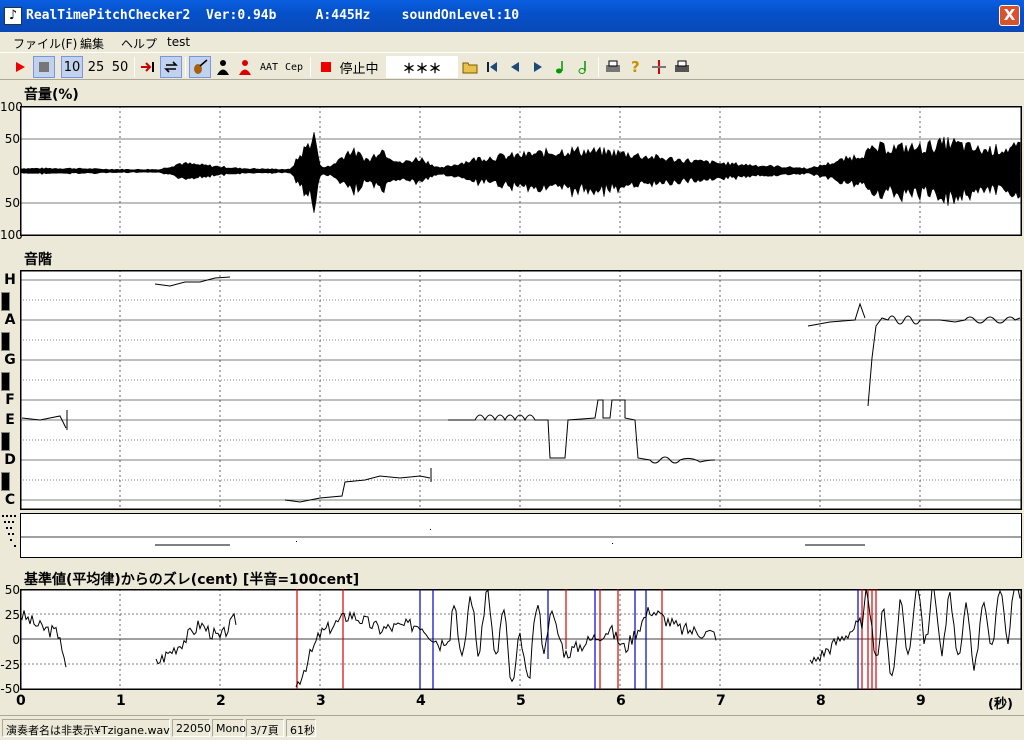 This screenshot has height=740, width=1024. What do you see at coordinates (294, 67) in the screenshot?
I see `cep-button: Cep` at bounding box center [294, 67].